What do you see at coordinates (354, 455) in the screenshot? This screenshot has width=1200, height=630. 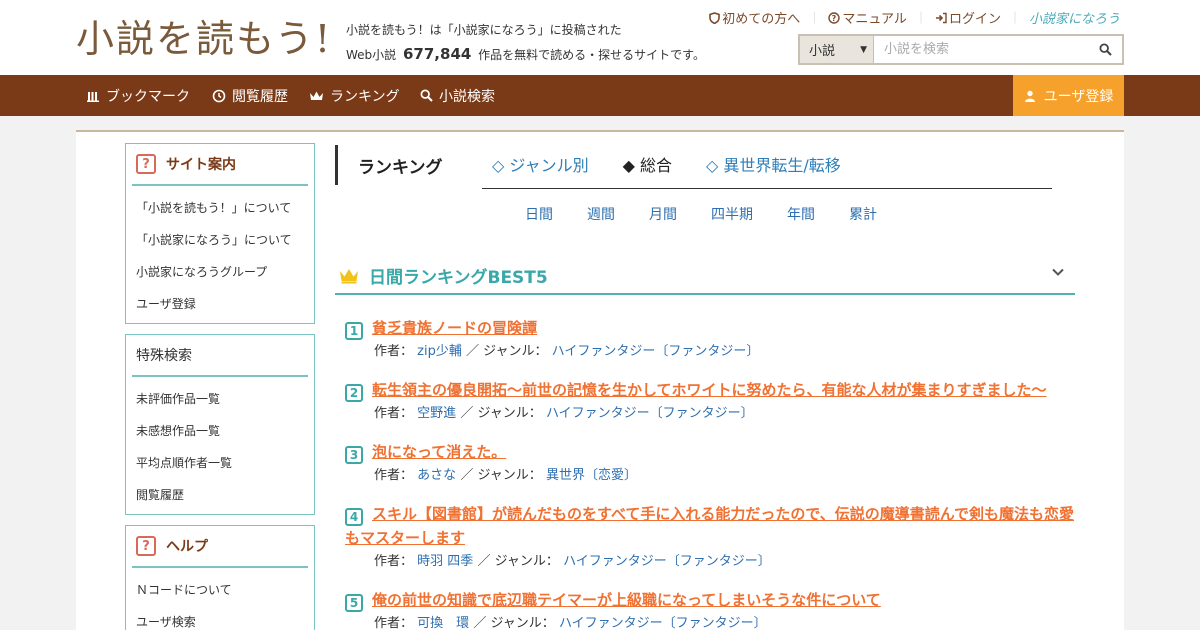 I see `rank-badge: 3` at bounding box center [354, 455].